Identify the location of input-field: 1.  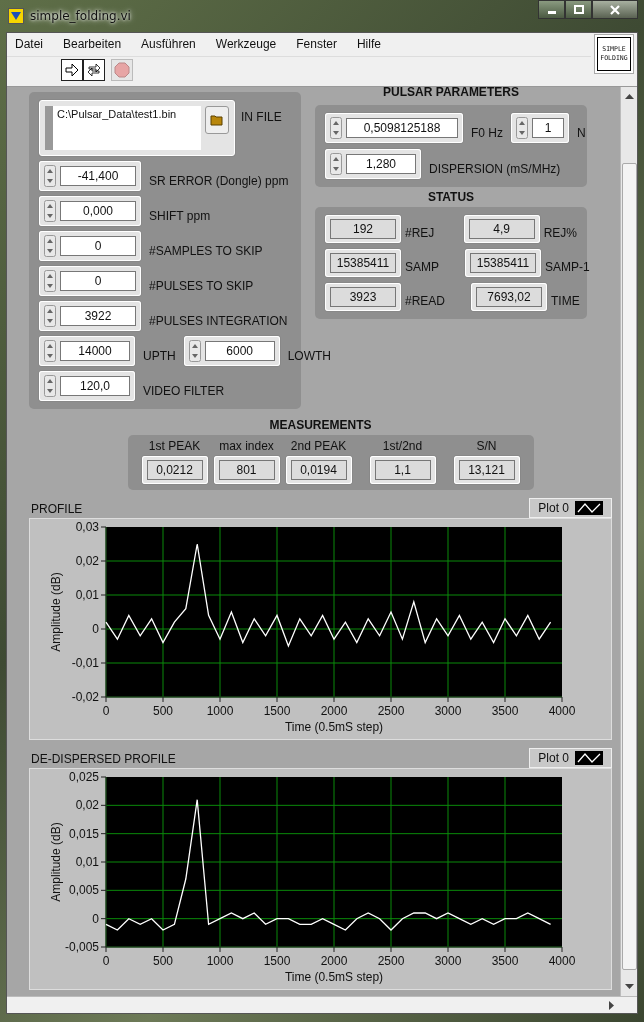
(548, 128).